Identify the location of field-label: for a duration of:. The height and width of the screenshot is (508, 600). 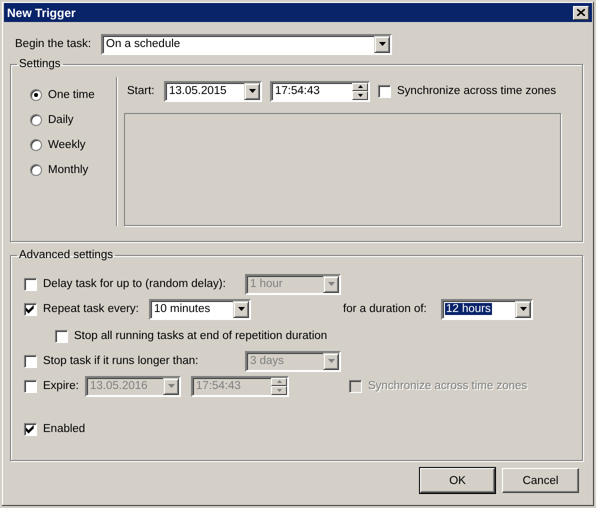
(385, 309).